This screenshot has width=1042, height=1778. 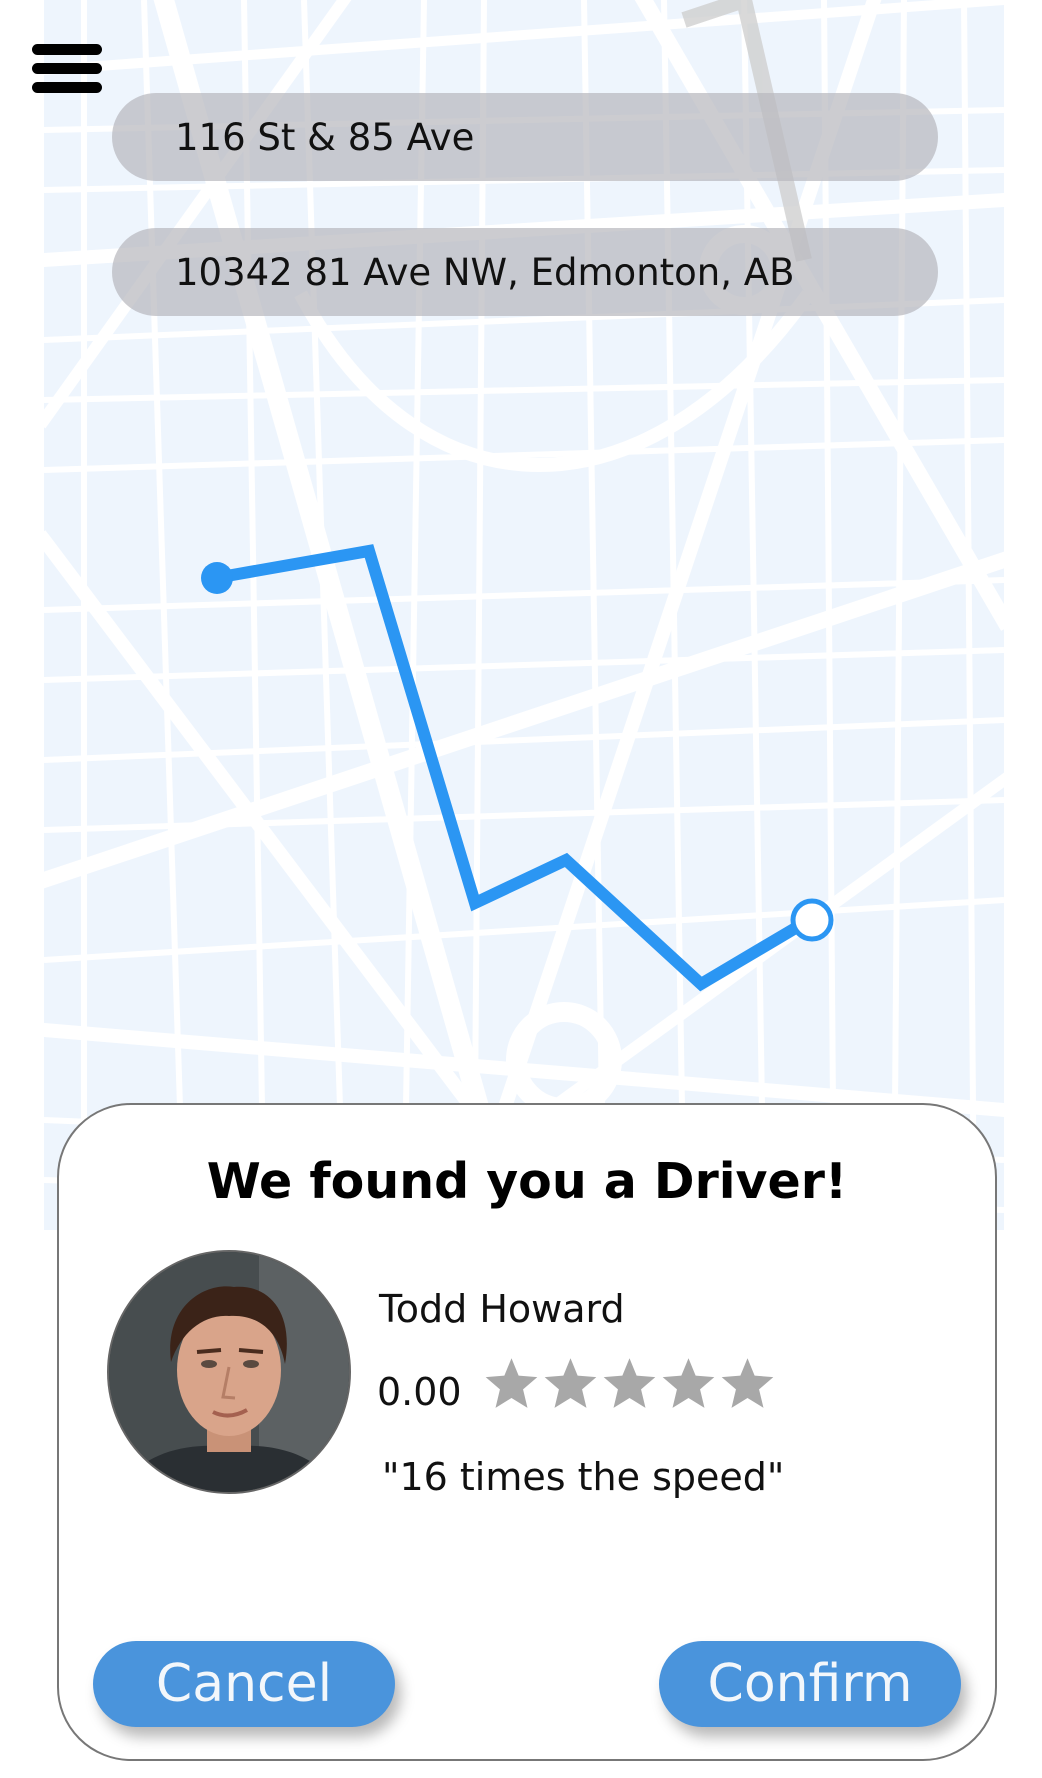 What do you see at coordinates (583, 1477) in the screenshot?
I see `driver-quote: "16 times the speed"` at bounding box center [583, 1477].